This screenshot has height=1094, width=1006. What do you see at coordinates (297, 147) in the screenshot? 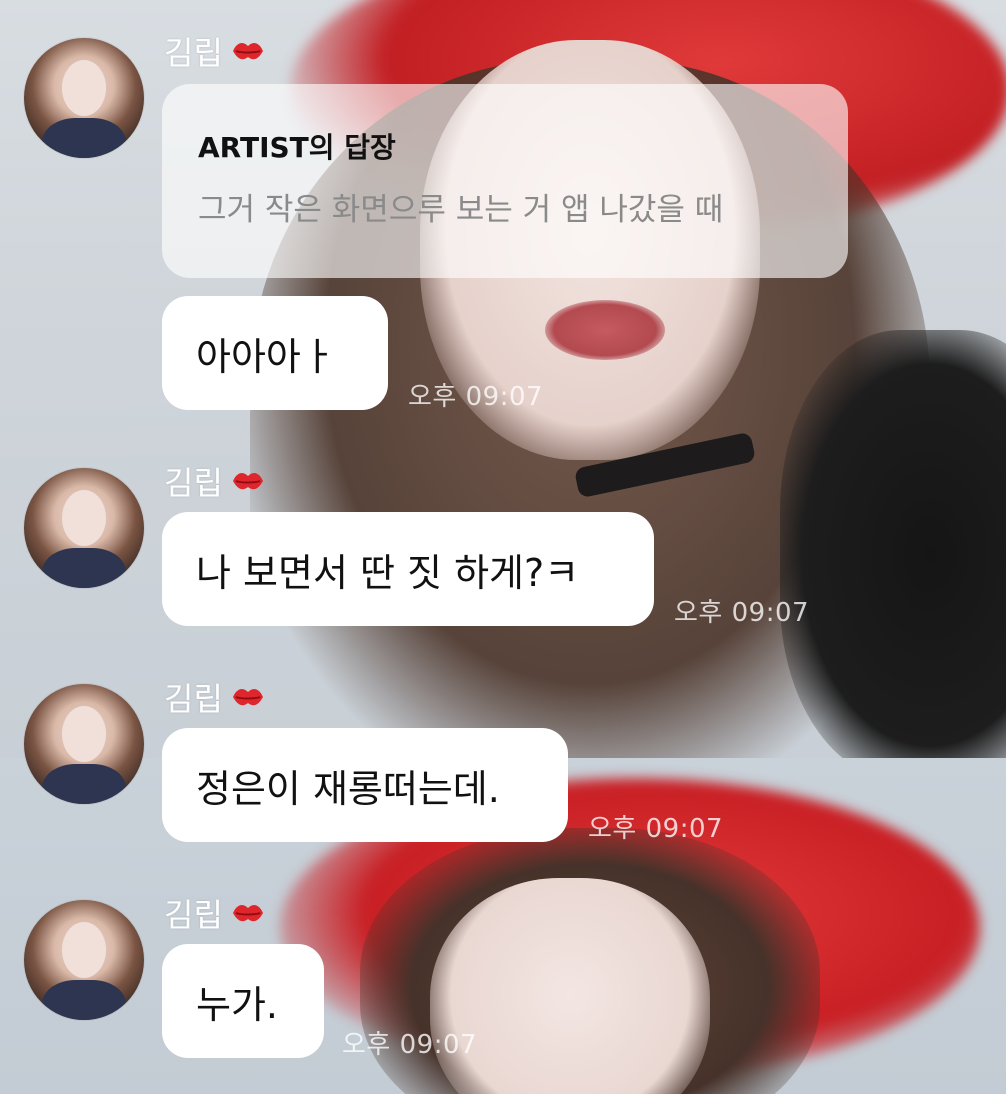
I see `reply-preview-title: ARTIST의 답장` at bounding box center [297, 147].